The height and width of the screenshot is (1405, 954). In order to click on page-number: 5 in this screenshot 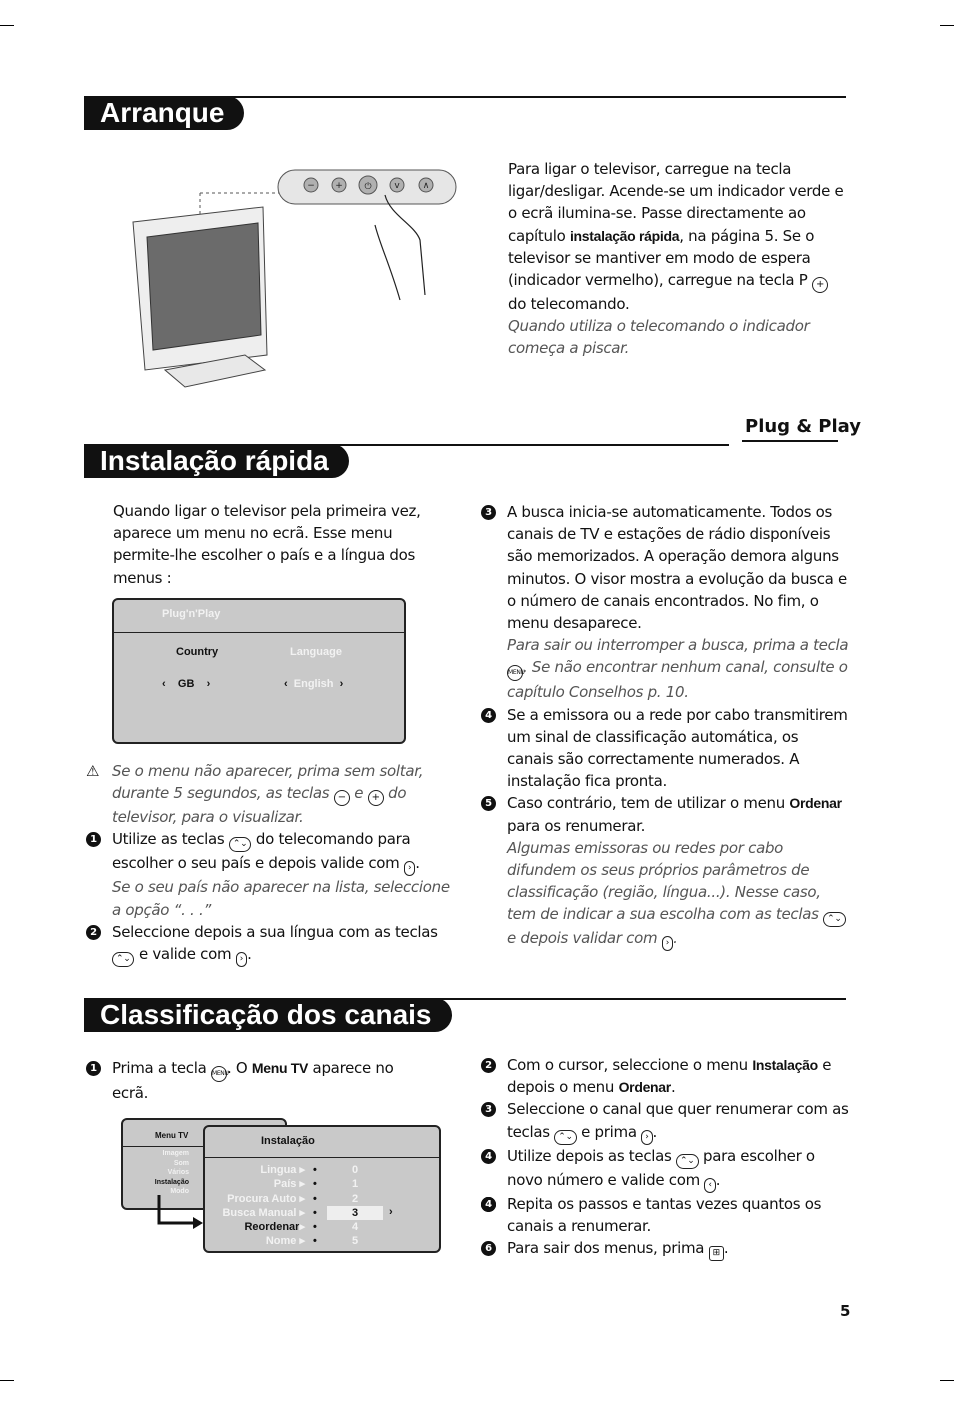, I will do `click(845, 1311)`.